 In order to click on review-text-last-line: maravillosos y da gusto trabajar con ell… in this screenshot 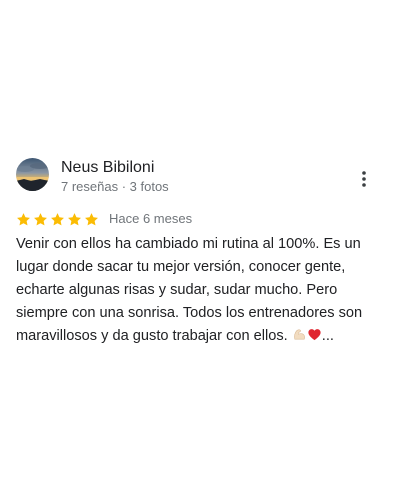, I will do `click(202, 337)`.